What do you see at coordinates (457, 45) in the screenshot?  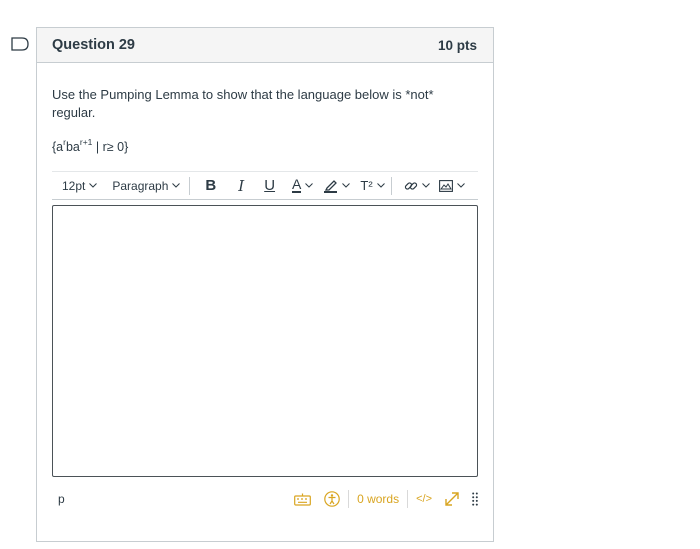 I see `question-points: 10 pts` at bounding box center [457, 45].